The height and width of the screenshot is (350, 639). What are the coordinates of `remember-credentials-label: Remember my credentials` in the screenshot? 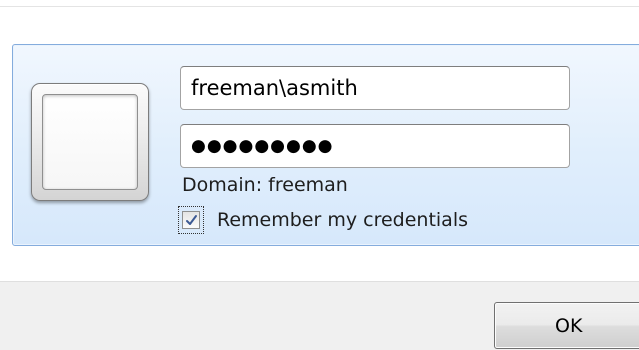 It's located at (342, 220).